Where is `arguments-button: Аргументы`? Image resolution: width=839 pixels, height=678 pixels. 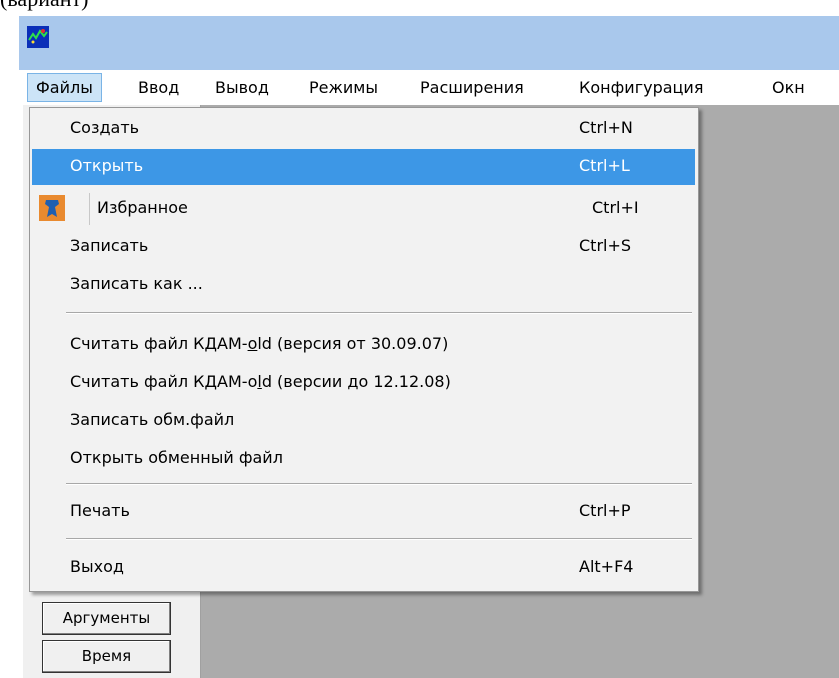 arguments-button: Аргументы is located at coordinates (106, 618).